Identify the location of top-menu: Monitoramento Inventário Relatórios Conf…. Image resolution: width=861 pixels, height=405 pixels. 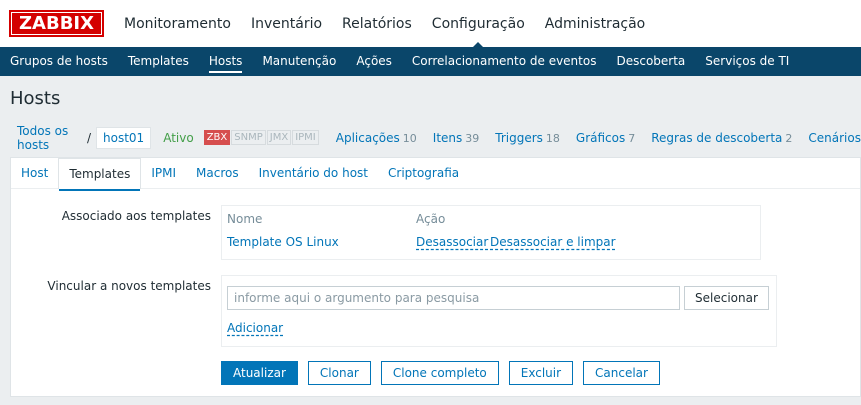
(394, 24).